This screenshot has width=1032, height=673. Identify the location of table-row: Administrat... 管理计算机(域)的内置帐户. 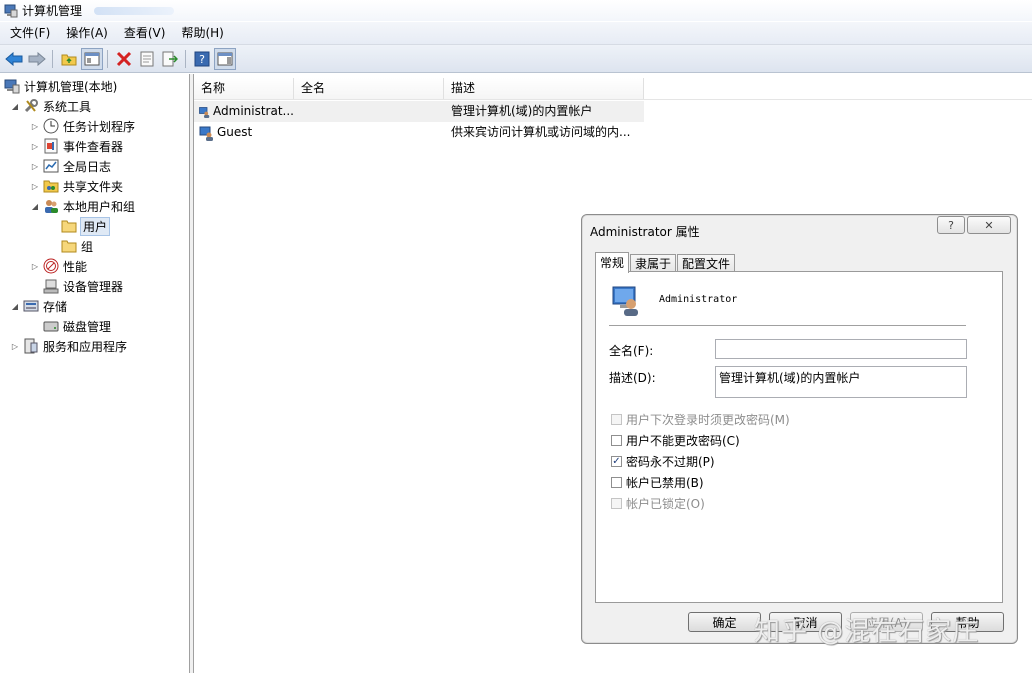
(419, 111).